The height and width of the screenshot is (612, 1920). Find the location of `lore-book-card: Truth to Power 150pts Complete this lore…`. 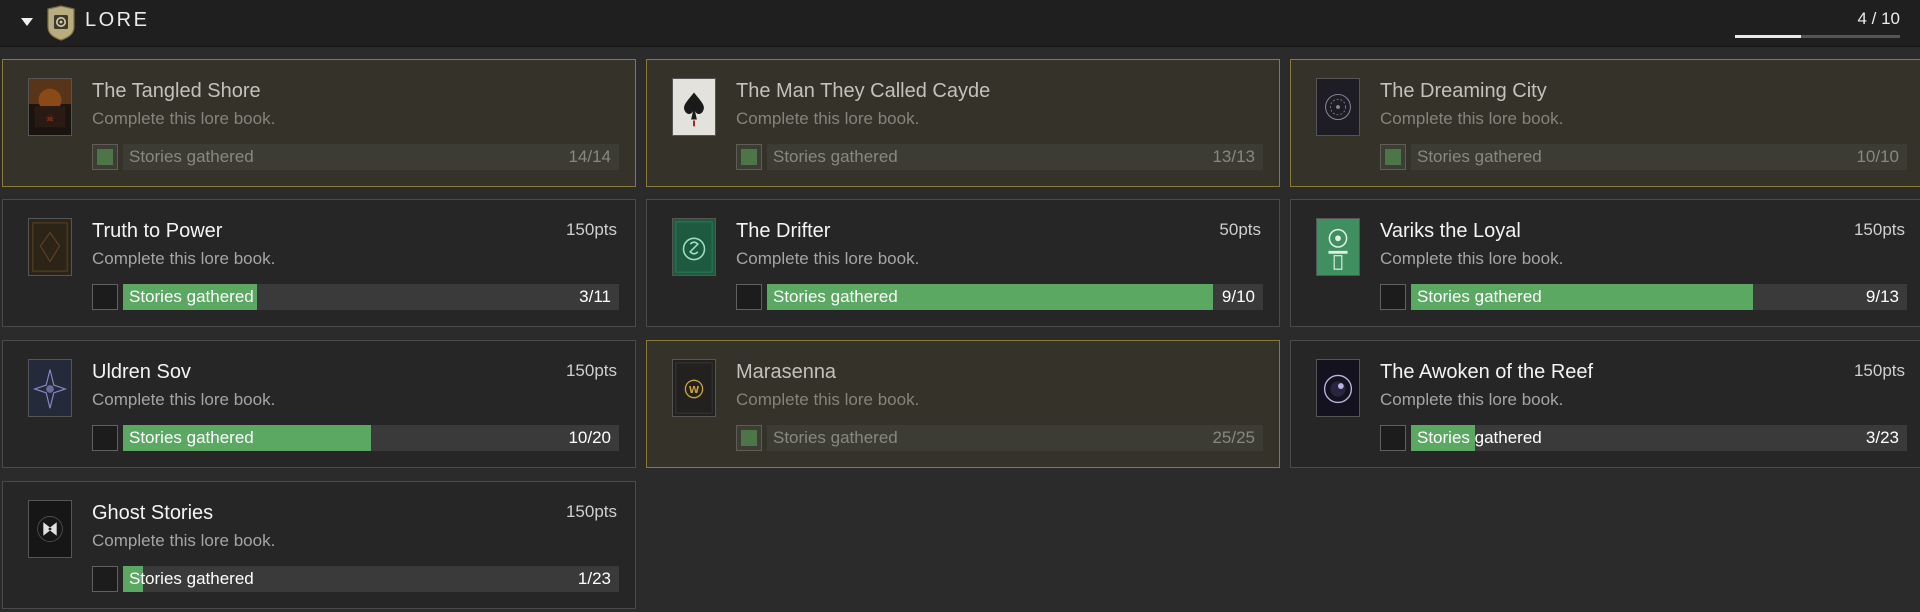

lore-book-card: Truth to Power 150pts Complete this lore… is located at coordinates (319, 263).